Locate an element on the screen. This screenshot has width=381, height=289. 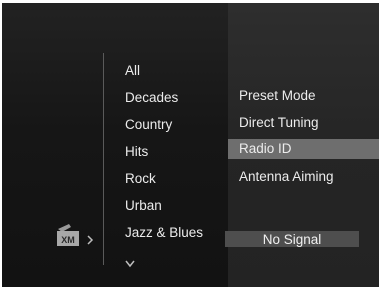
menu-item-preset-mode: Preset Mode is located at coordinates (303, 96).